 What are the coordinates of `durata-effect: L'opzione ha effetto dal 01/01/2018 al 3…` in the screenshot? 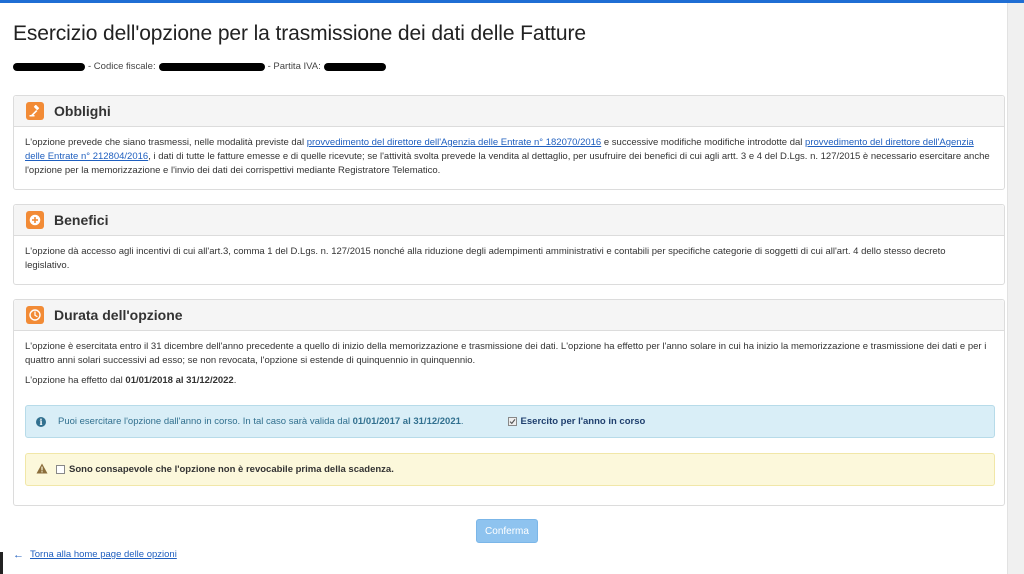 It's located at (508, 381).